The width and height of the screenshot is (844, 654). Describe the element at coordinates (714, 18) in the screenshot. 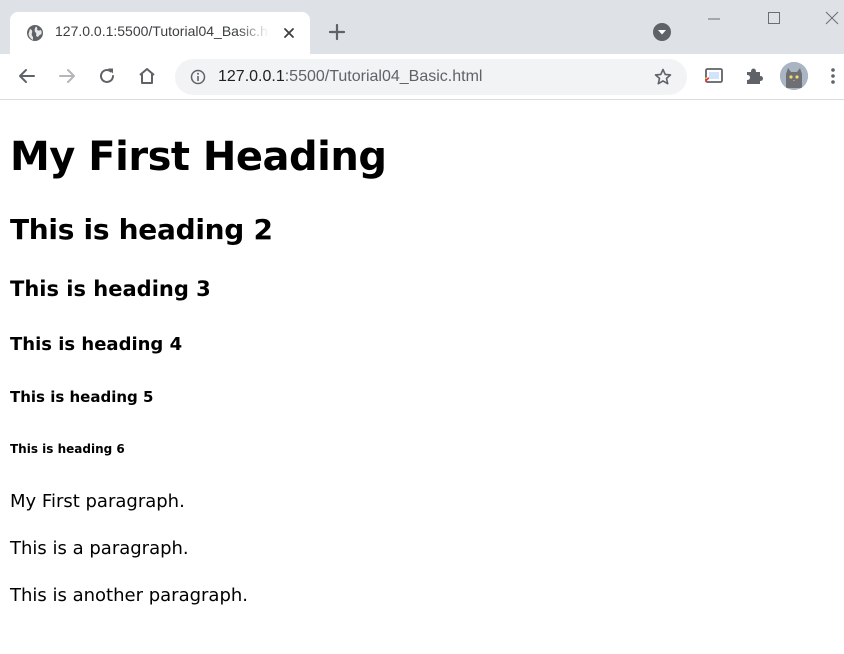

I see `minimize-icon` at that location.